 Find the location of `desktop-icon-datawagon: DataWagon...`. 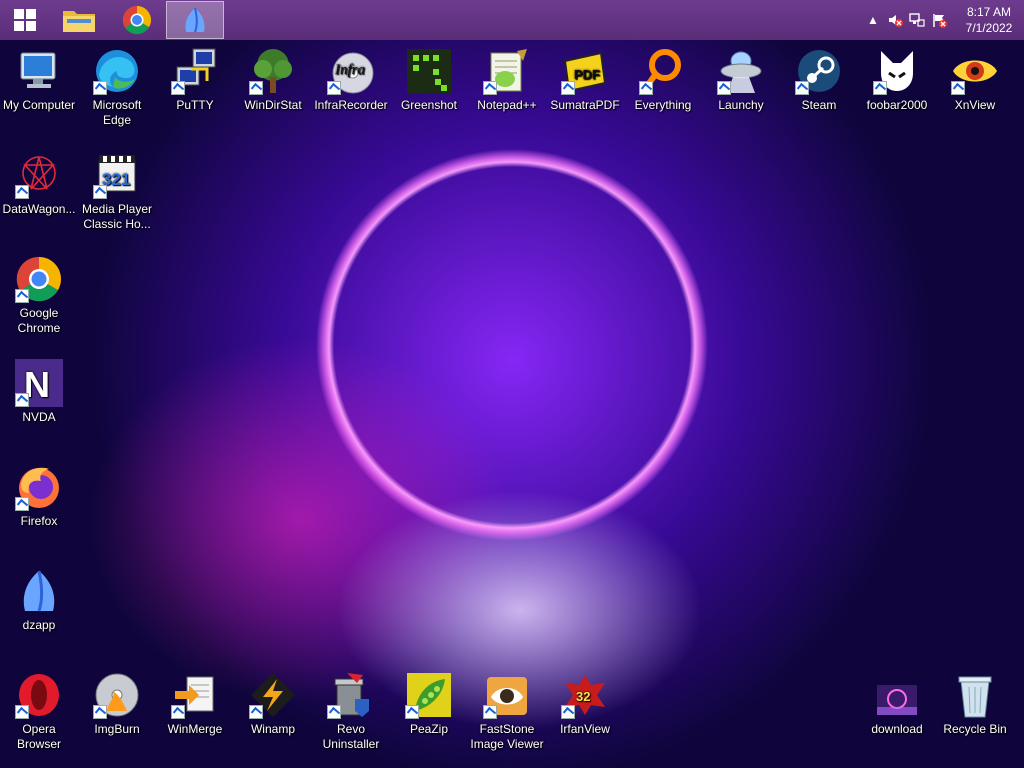

desktop-icon-datawagon: DataWagon... is located at coordinates (39, 184).